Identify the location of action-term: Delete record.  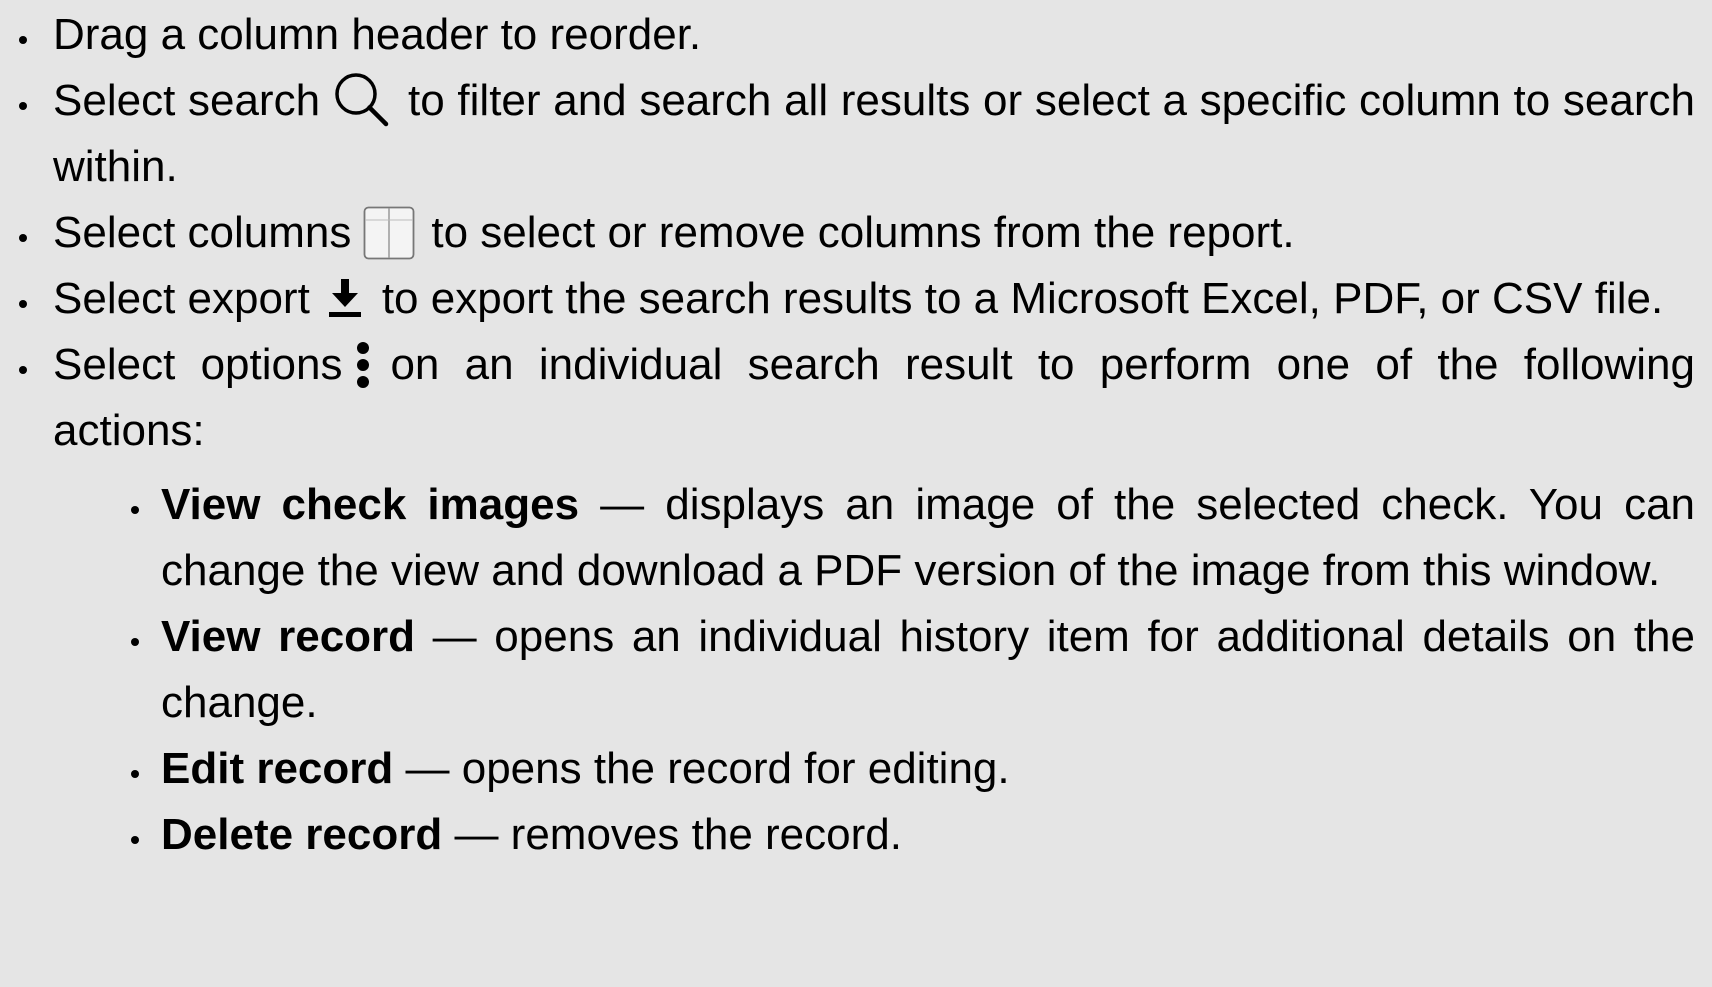
(302, 834).